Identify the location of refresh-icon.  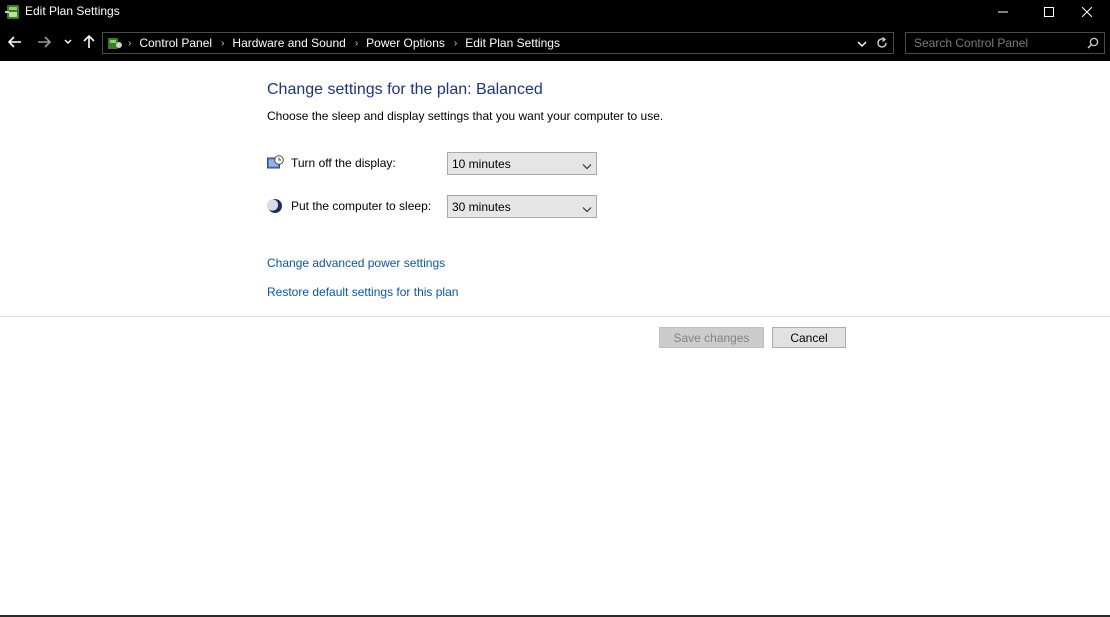
(882, 42).